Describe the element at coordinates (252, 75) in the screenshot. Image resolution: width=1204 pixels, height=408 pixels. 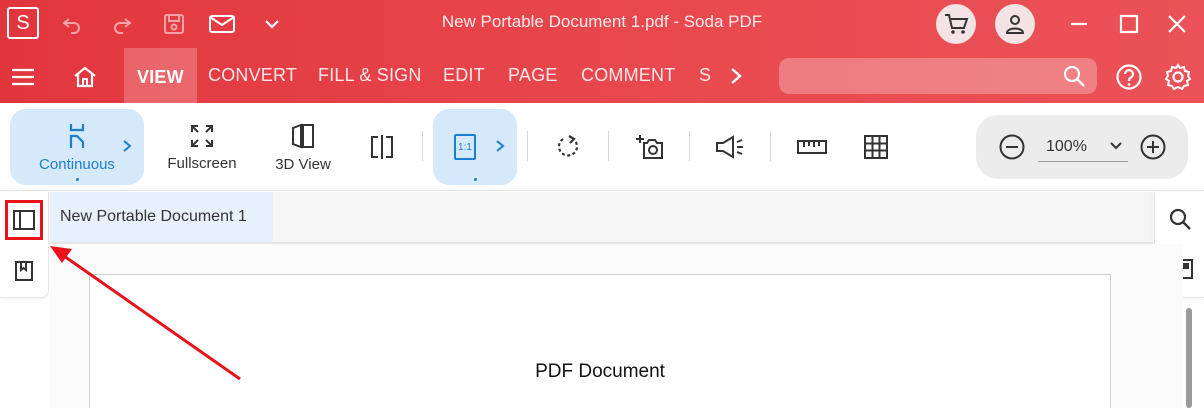
I see `tab-convert: CONVERT` at that location.